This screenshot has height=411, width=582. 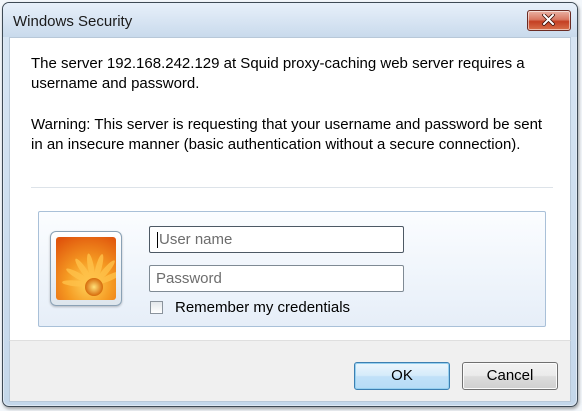 I want to click on close-icon, so click(x=548, y=20).